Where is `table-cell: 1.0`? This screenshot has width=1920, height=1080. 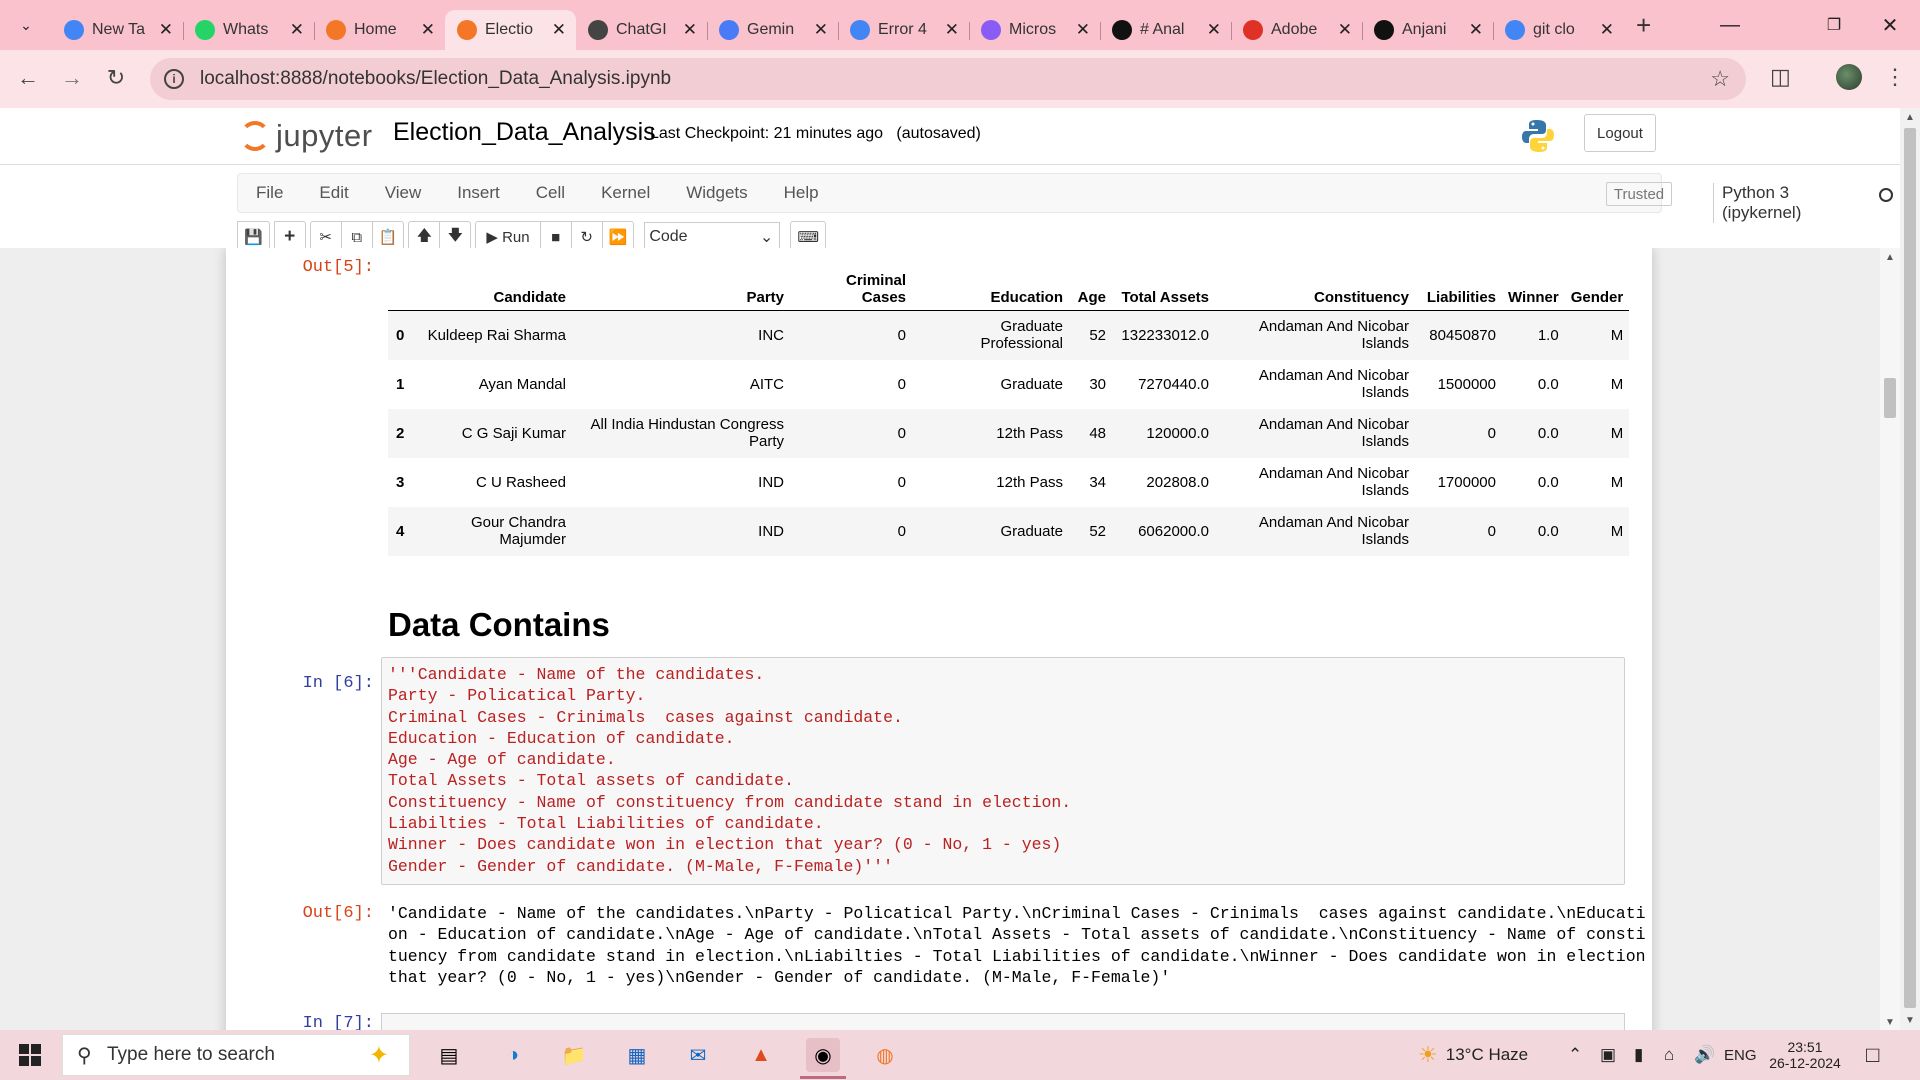 table-cell: 1.0 is located at coordinates (1548, 335).